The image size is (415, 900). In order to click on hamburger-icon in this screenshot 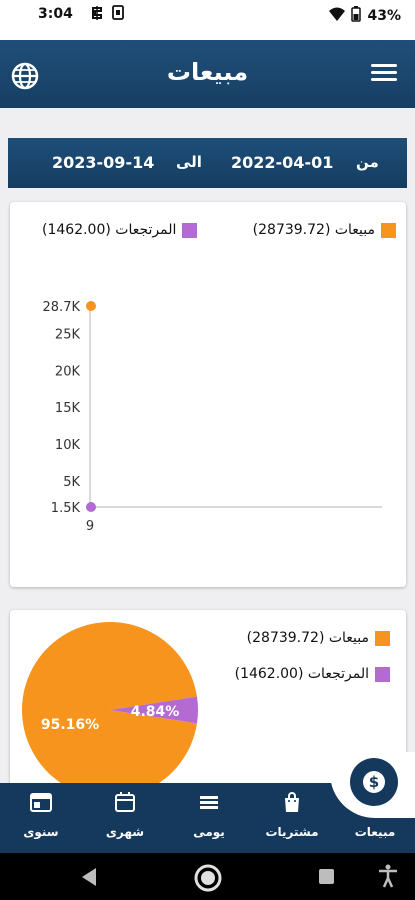, I will do `click(386, 72)`.